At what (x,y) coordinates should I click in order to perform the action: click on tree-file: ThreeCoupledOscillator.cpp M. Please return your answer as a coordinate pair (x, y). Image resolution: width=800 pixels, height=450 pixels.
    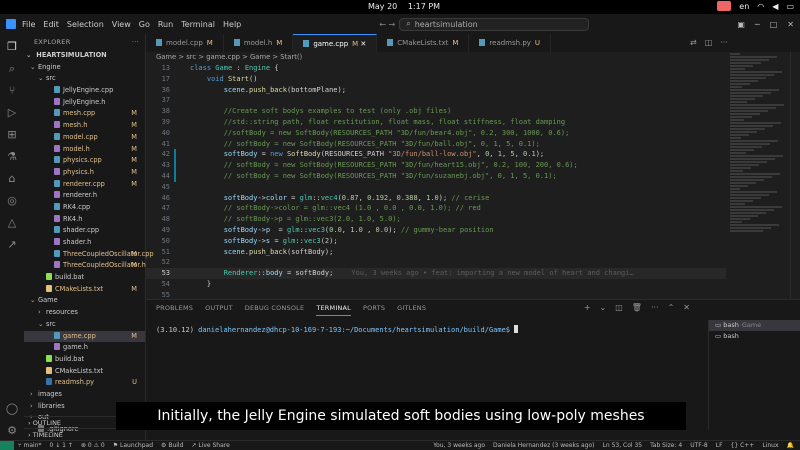
    Looking at the image, I should click on (89, 255).